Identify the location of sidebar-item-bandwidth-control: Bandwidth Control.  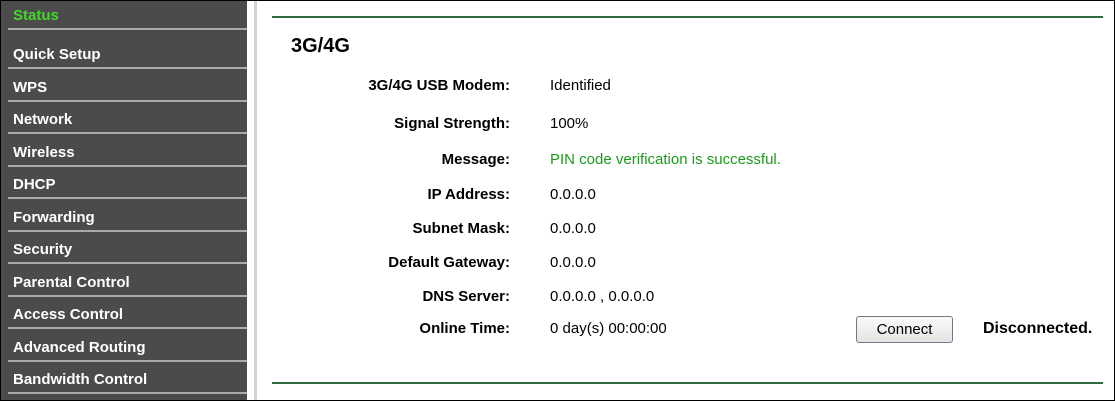
(127, 379).